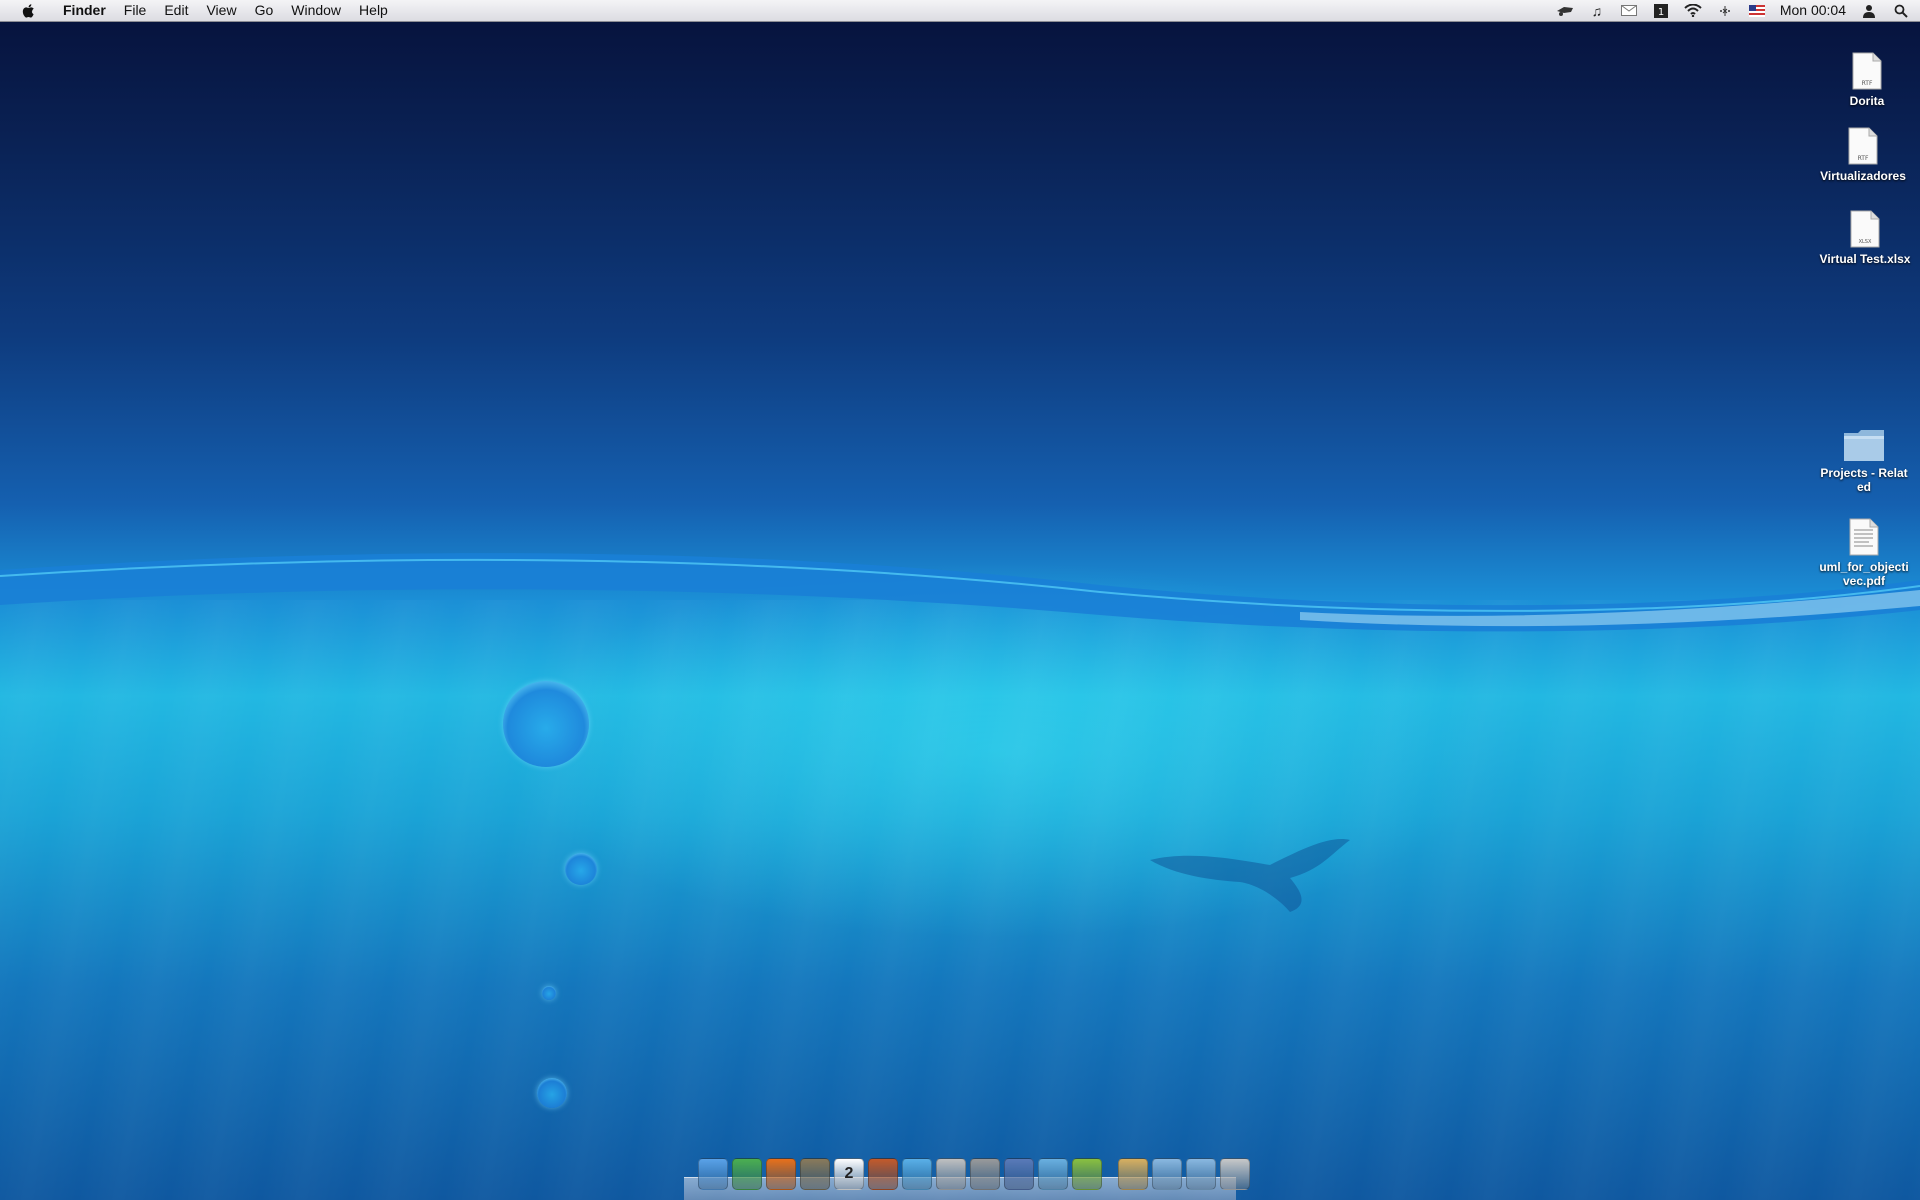  Describe the element at coordinates (1869, 11) in the screenshot. I see `user-icon` at that location.